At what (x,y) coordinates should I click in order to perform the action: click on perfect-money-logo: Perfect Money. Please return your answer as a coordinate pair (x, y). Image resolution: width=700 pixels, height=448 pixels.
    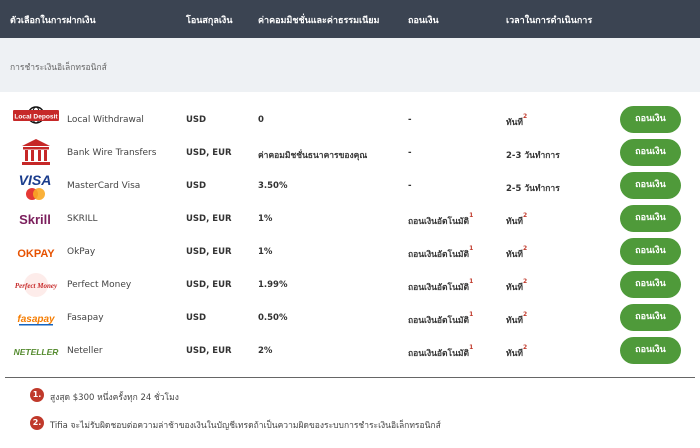
    Looking at the image, I should click on (36, 285).